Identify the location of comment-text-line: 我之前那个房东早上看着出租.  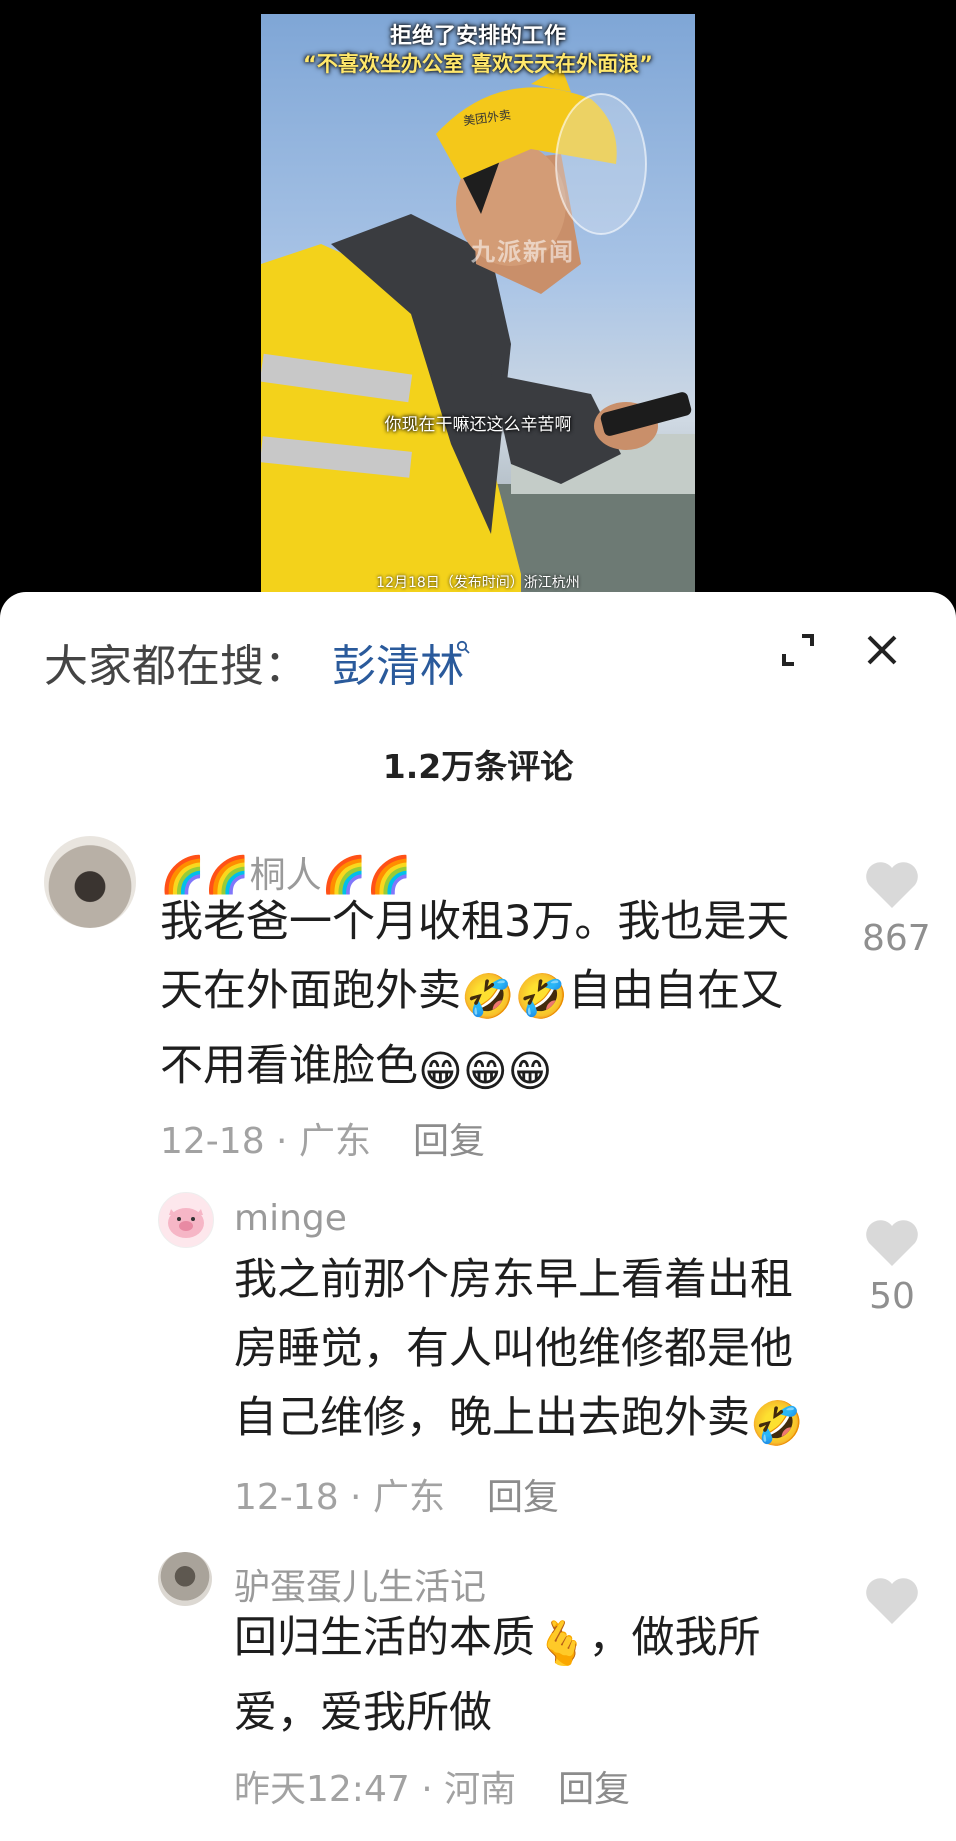
(513, 1280).